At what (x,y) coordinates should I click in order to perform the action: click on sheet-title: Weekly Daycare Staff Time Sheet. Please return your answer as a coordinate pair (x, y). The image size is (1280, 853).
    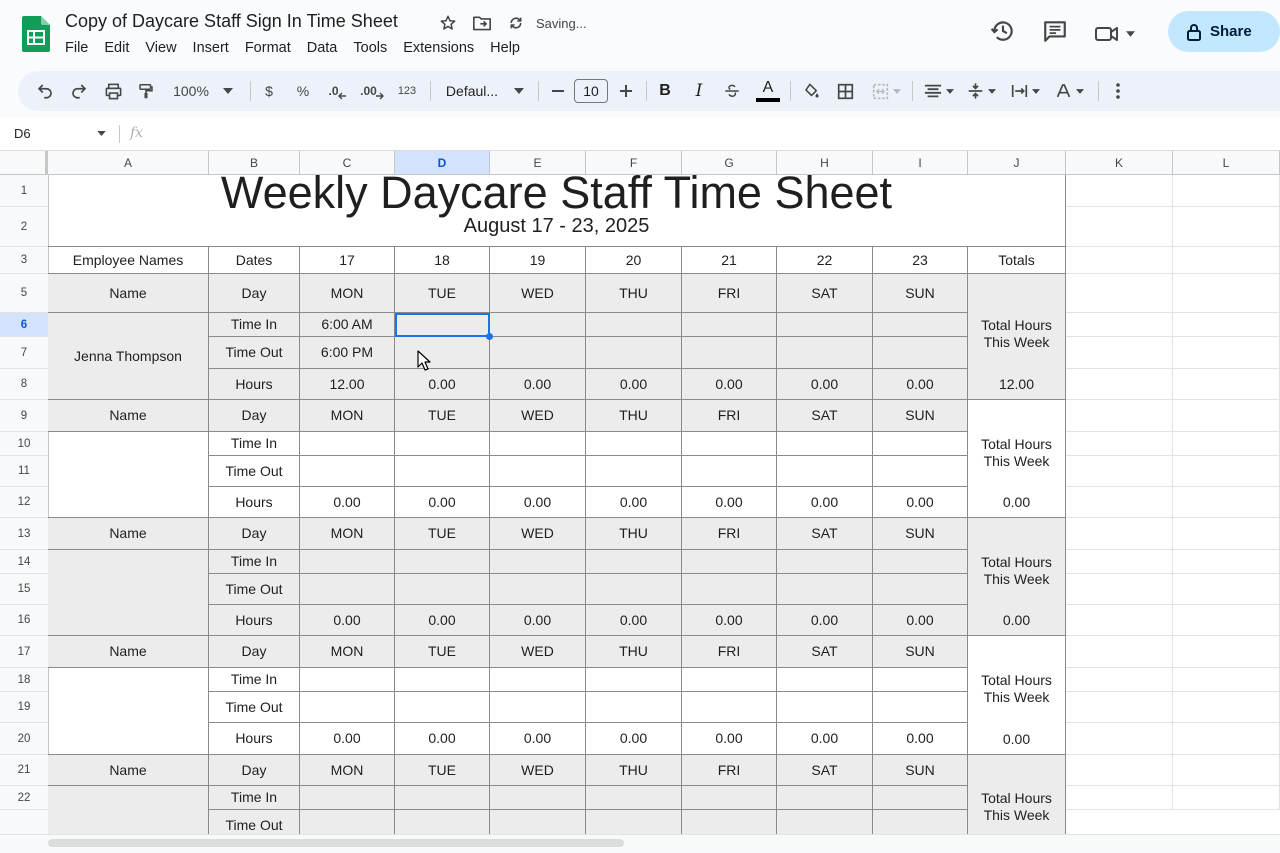
    Looking at the image, I should click on (557, 192).